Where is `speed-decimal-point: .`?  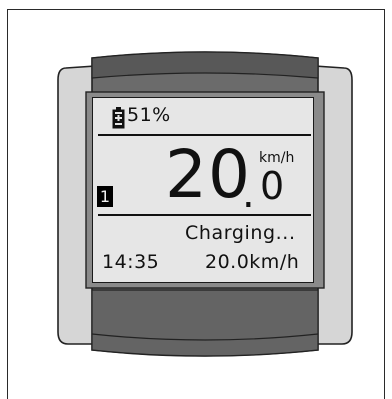 speed-decimal-point: . is located at coordinates (248, 194).